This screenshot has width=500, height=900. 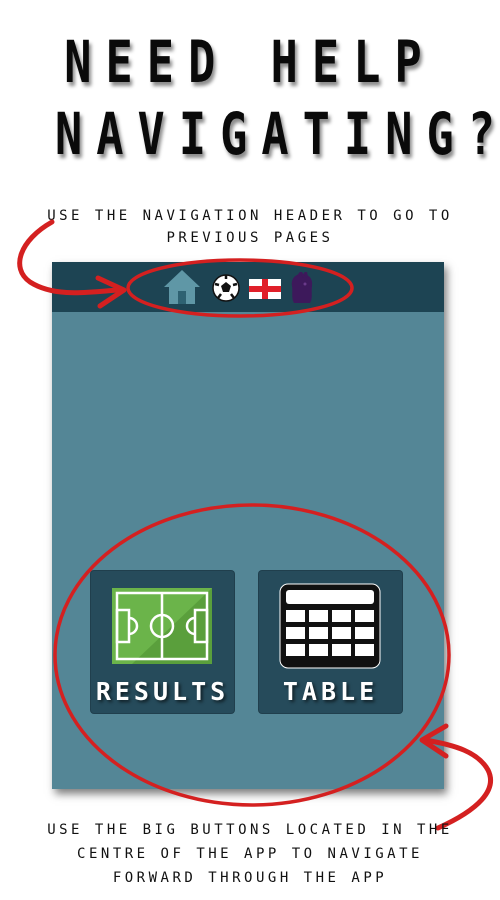 What do you see at coordinates (248, 287) in the screenshot?
I see `navigation-header` at bounding box center [248, 287].